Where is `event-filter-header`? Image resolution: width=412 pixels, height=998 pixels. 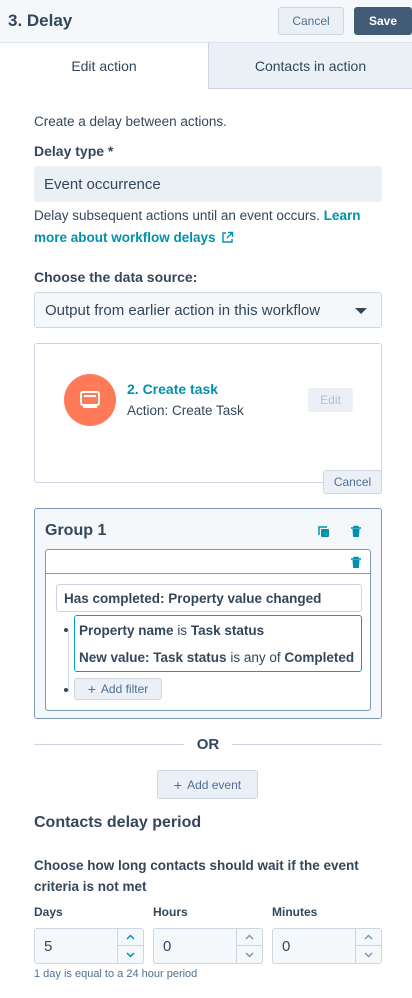
event-filter-header is located at coordinates (208, 562).